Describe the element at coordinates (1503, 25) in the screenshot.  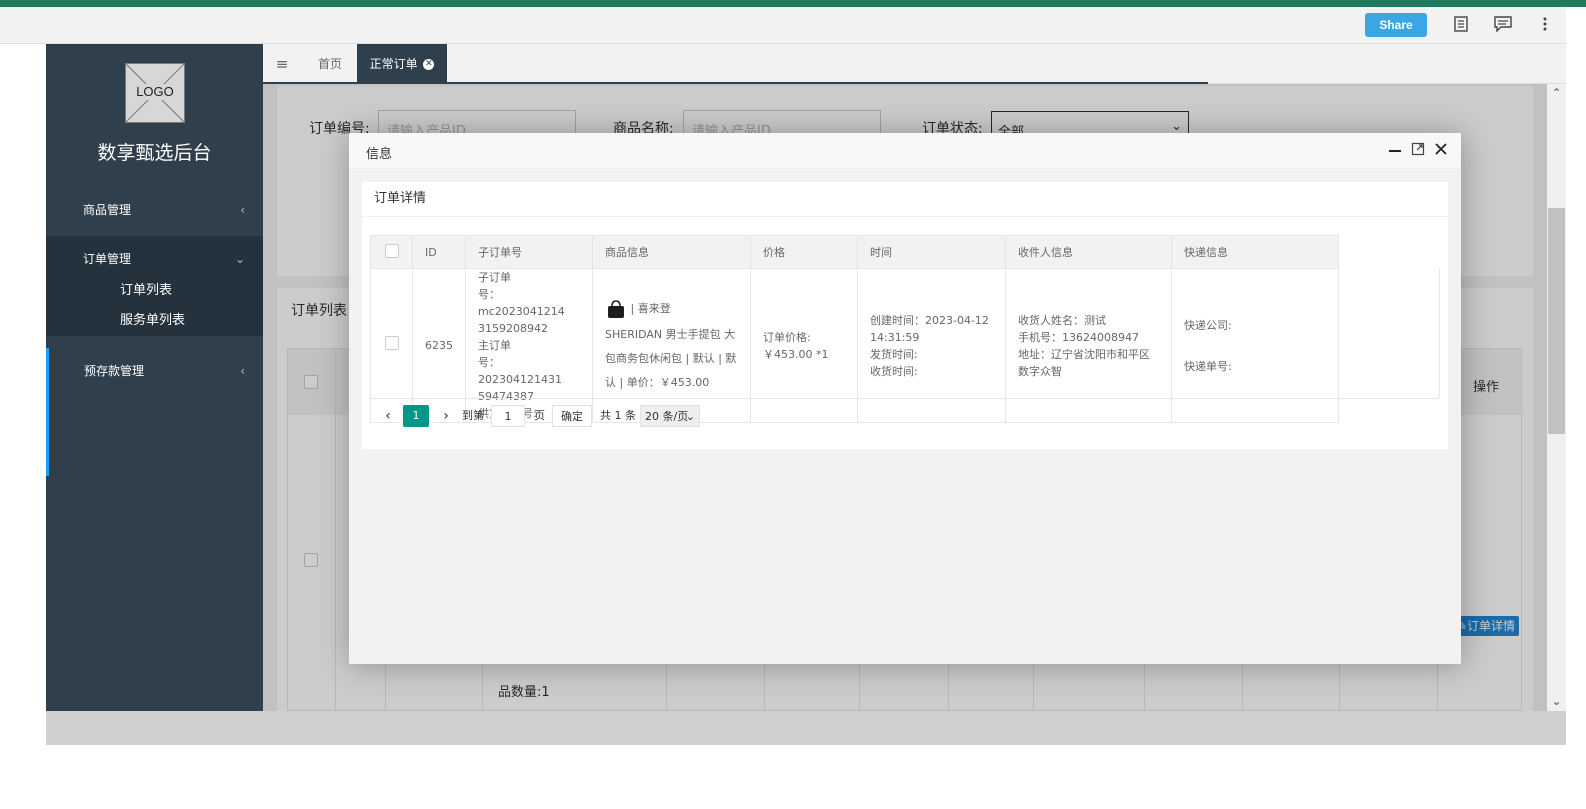
I see `comment-icon` at that location.